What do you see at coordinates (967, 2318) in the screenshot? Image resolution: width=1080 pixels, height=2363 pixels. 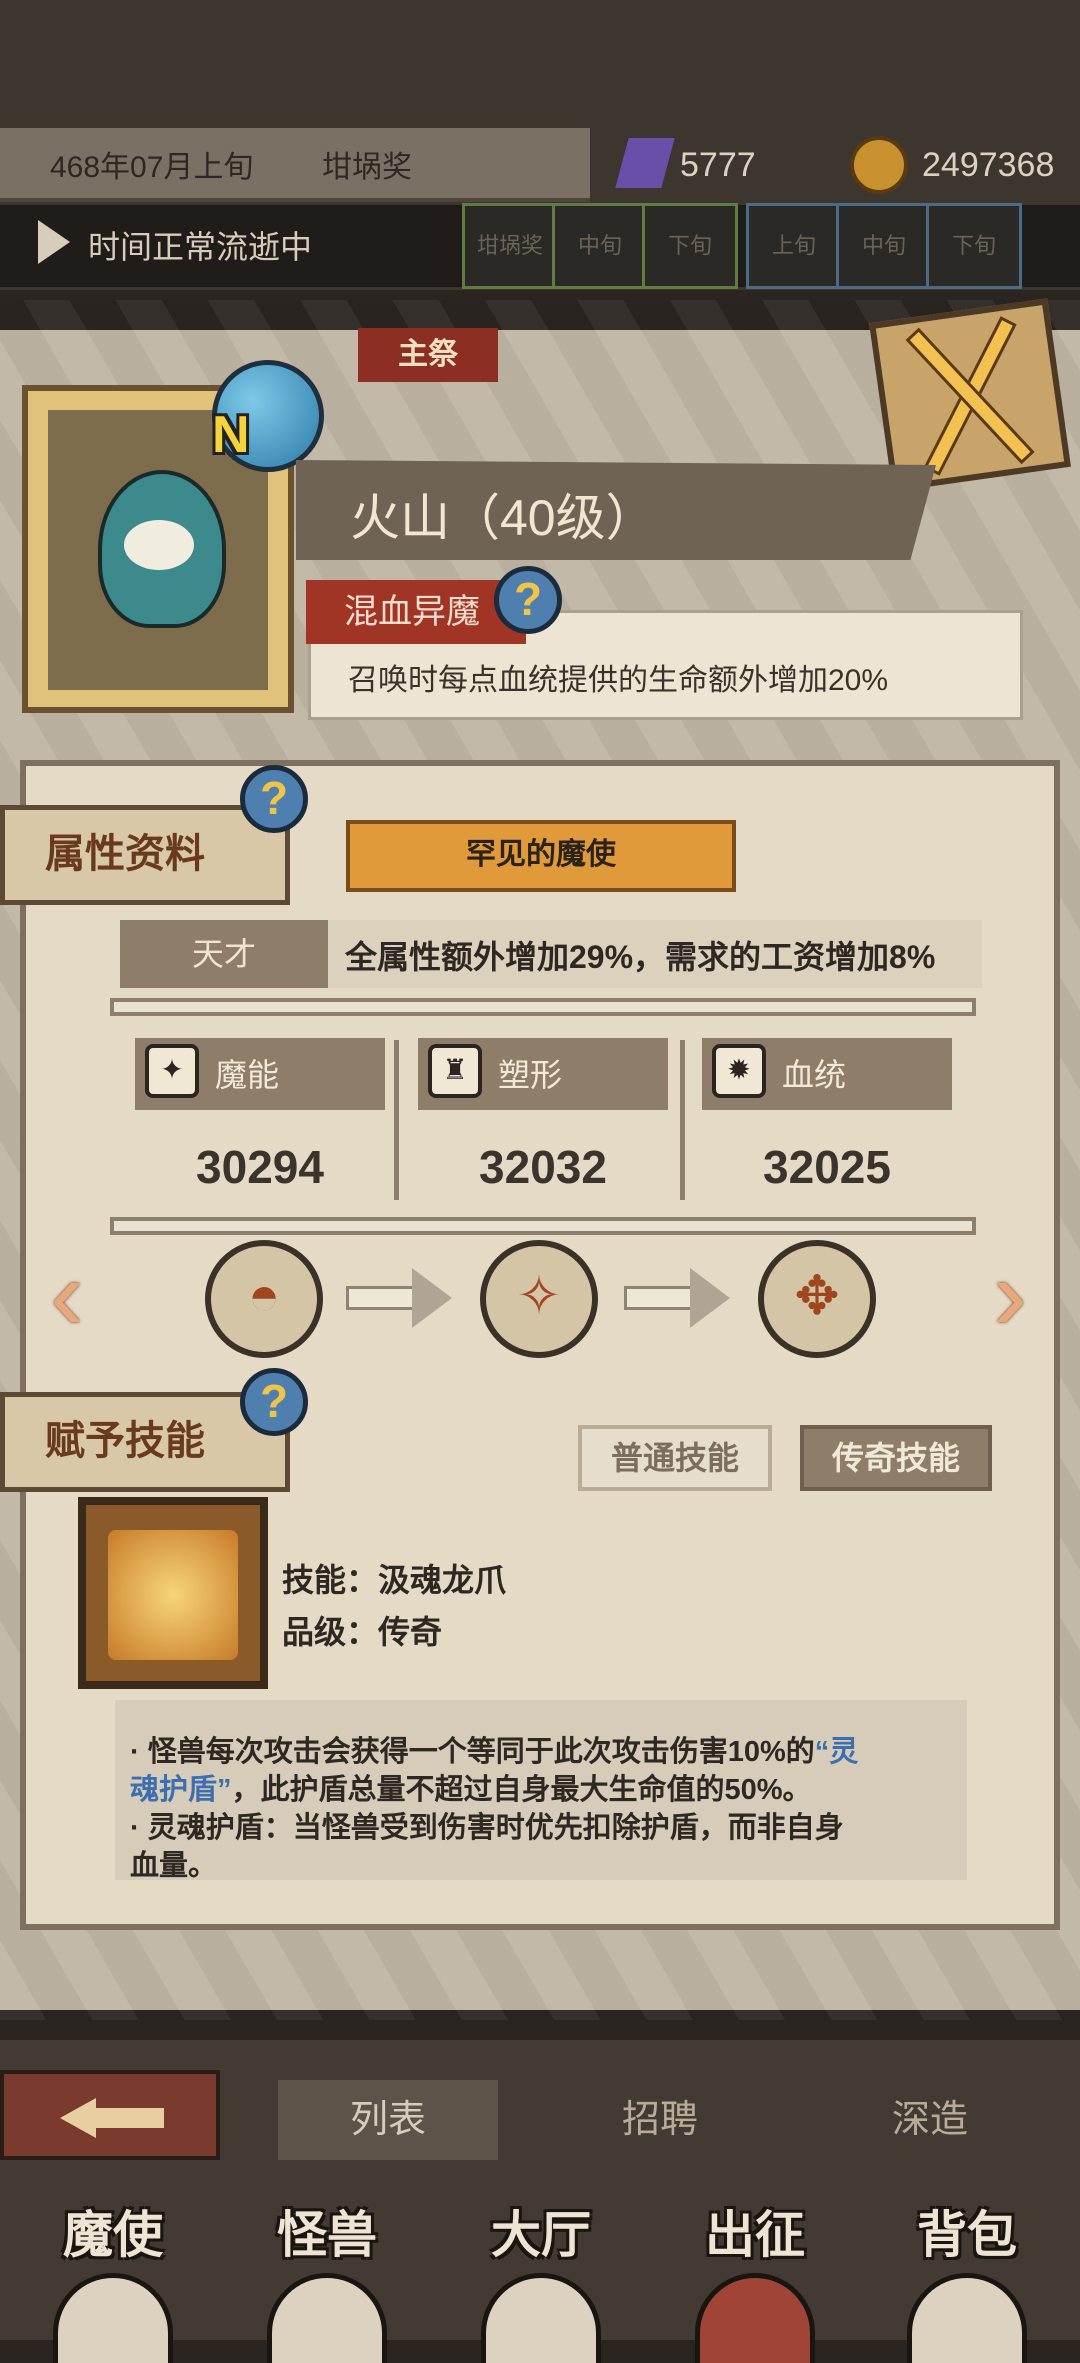 I see `backpack-icon` at bounding box center [967, 2318].